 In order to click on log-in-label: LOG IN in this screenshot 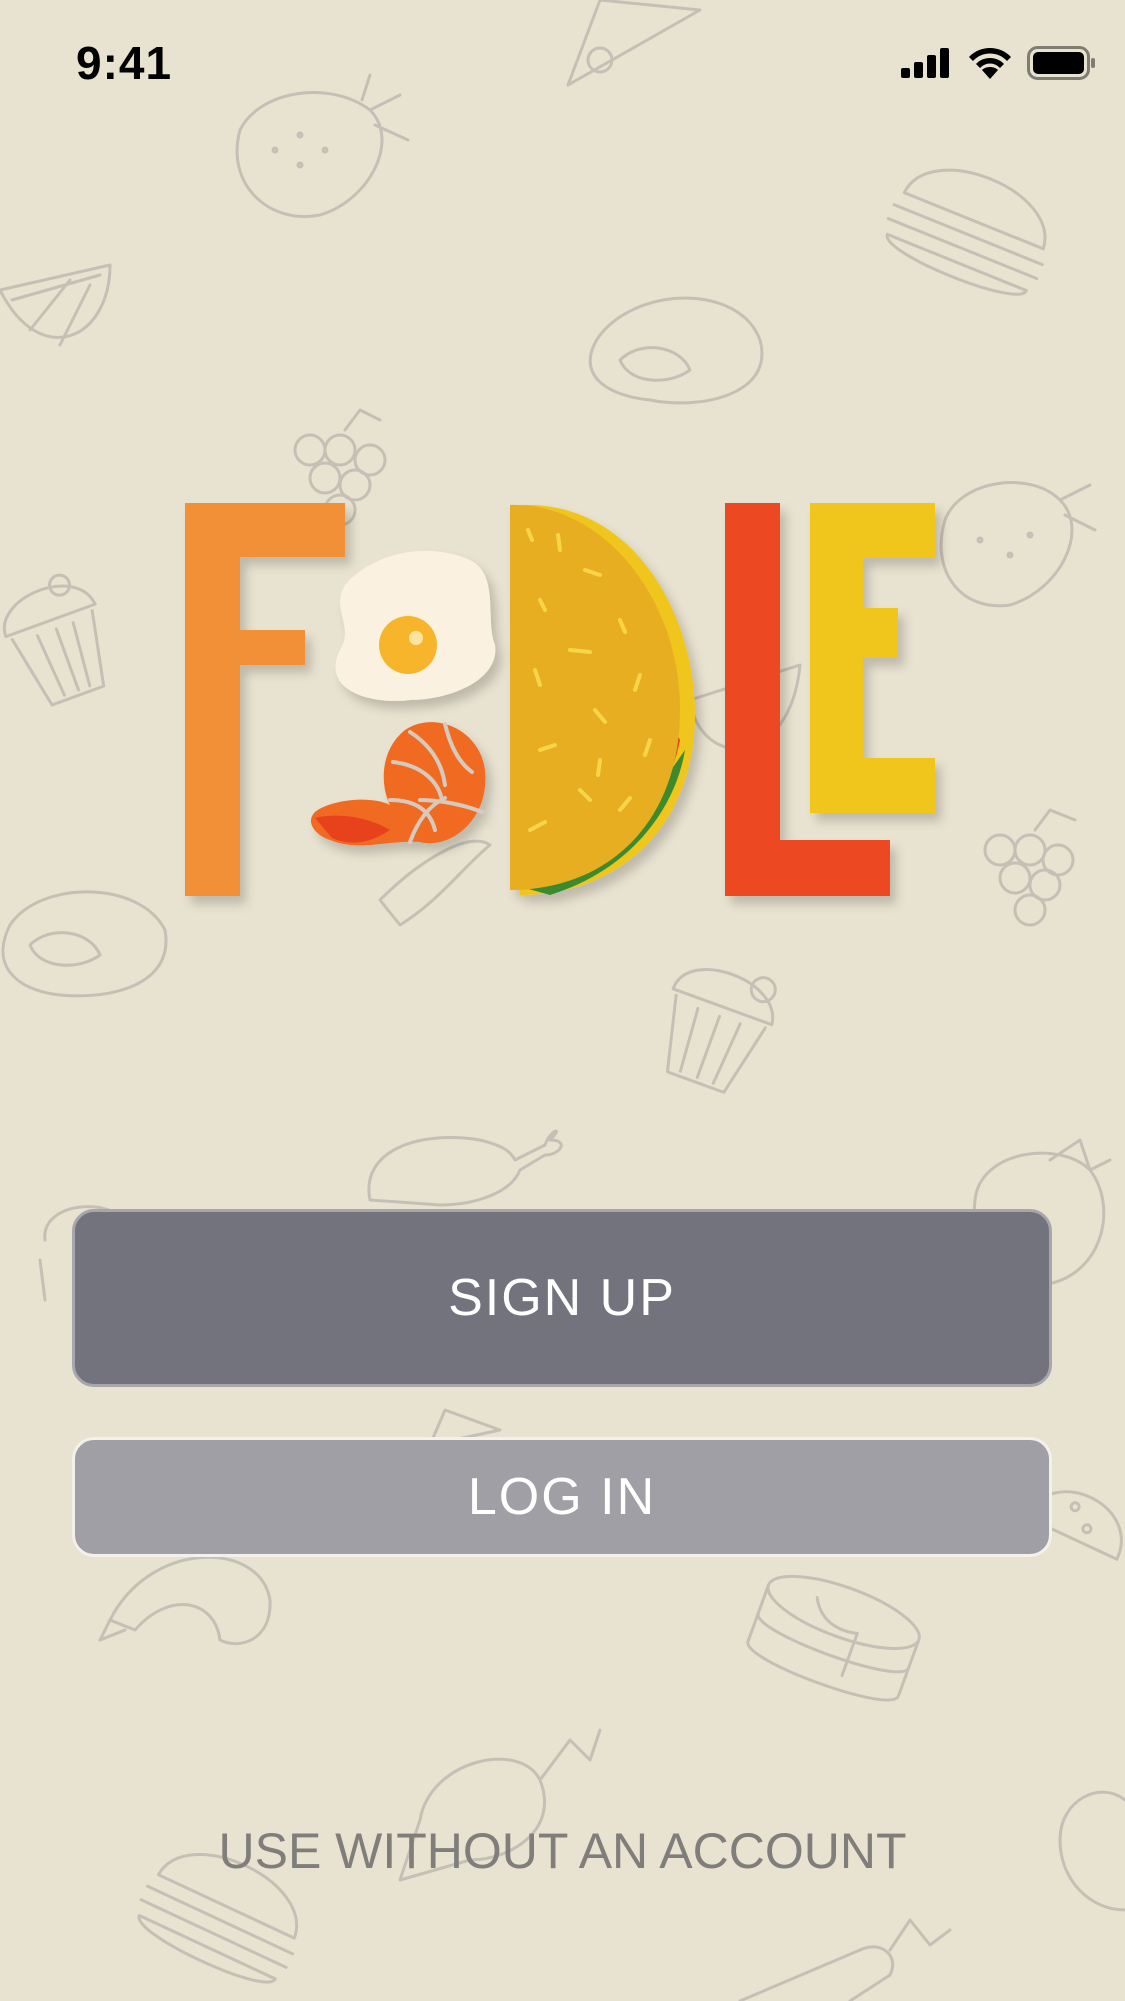, I will do `click(562, 1497)`.